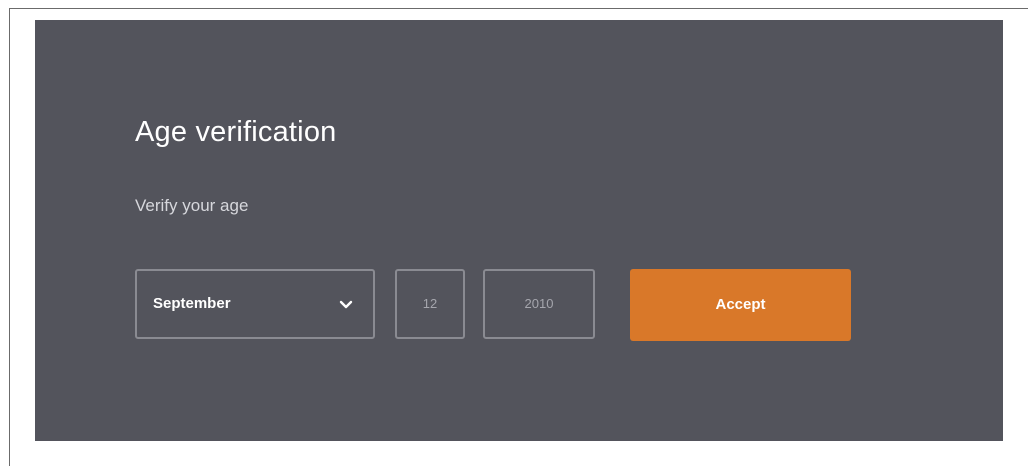 The image size is (1028, 466). I want to click on subtitle: Verify your age, so click(192, 205).